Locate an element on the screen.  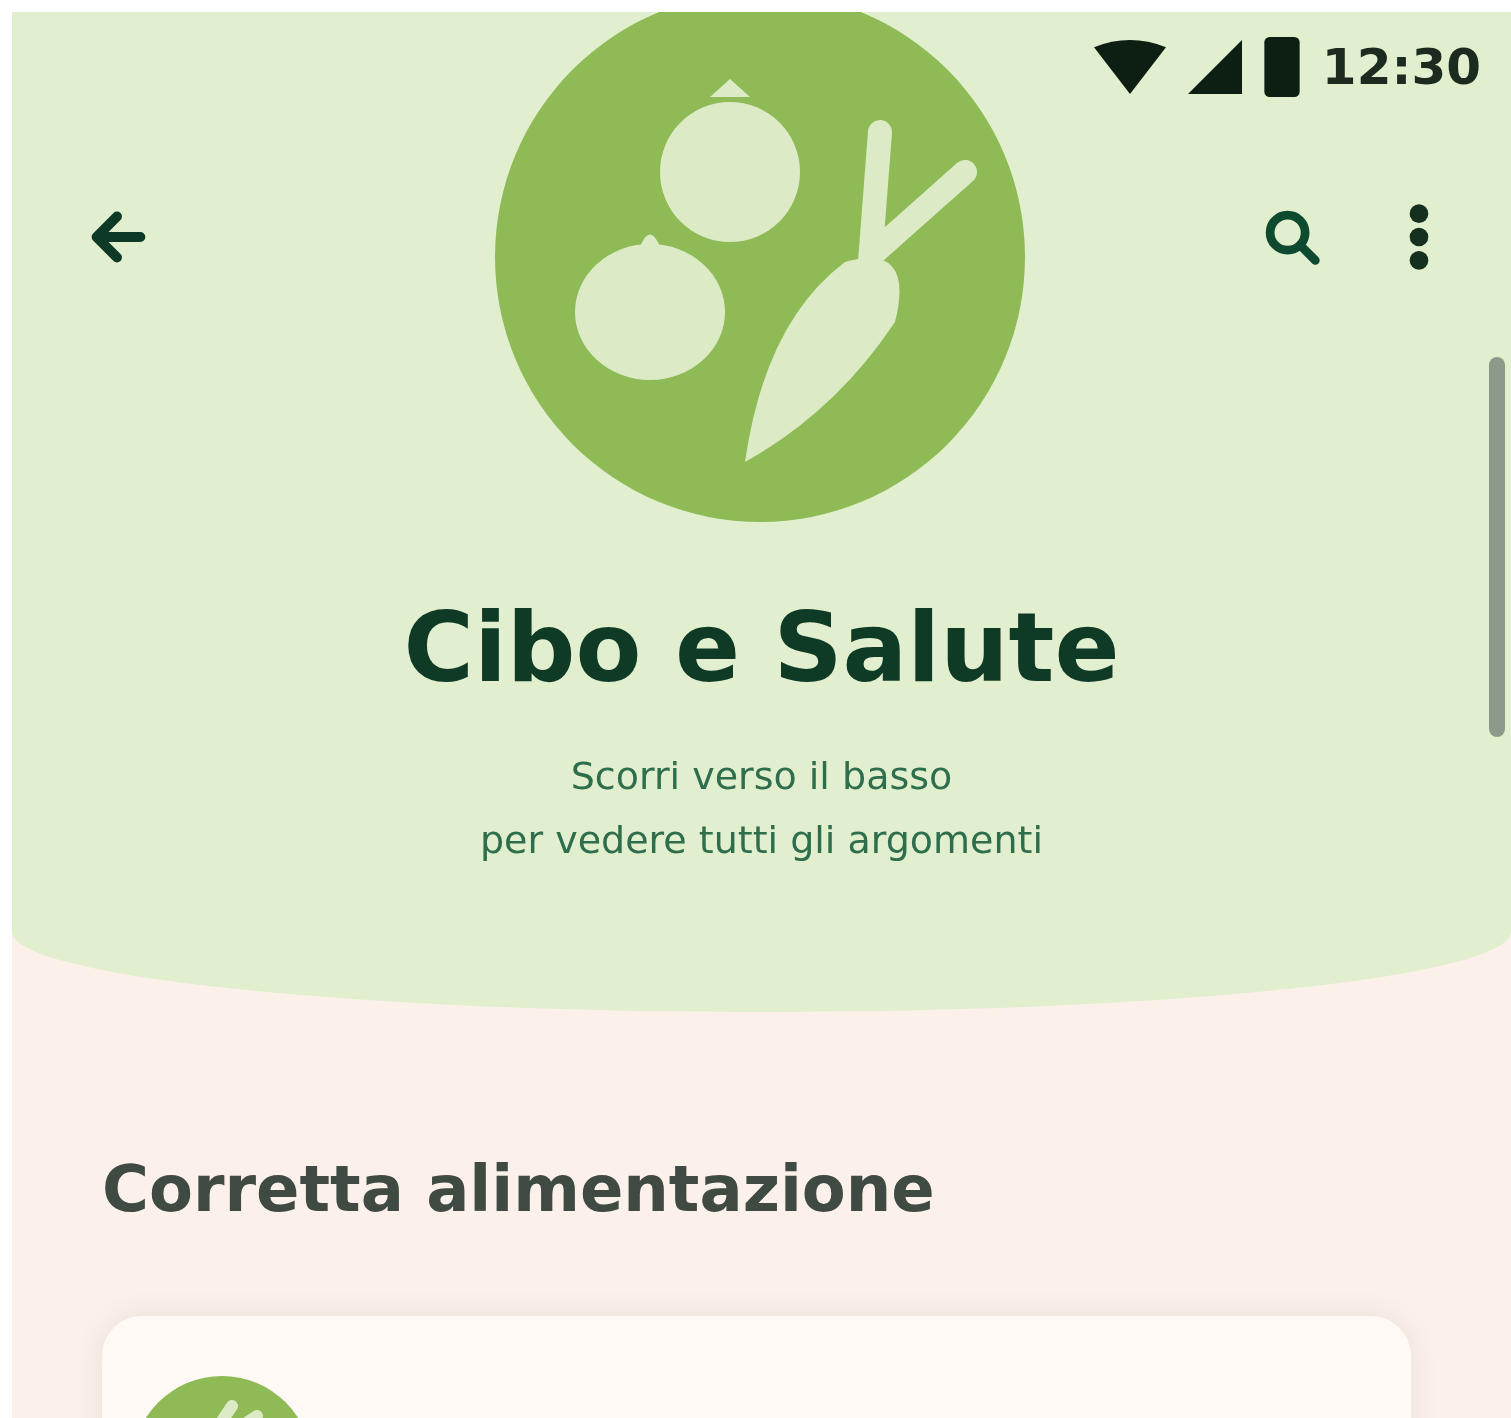
page-title: Cibo e Salute is located at coordinates (761, 648).